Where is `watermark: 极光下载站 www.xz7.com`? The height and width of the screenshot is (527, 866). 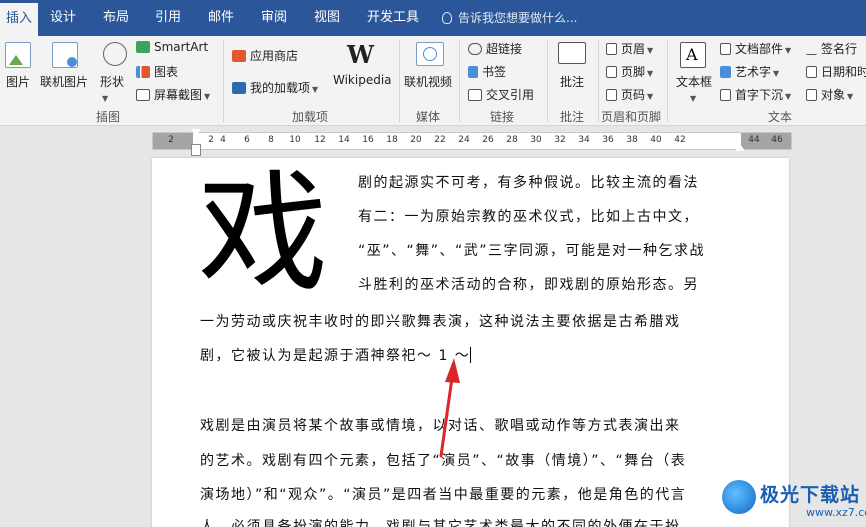
watermark: 极光下载站 www.xz7.com is located at coordinates (794, 502).